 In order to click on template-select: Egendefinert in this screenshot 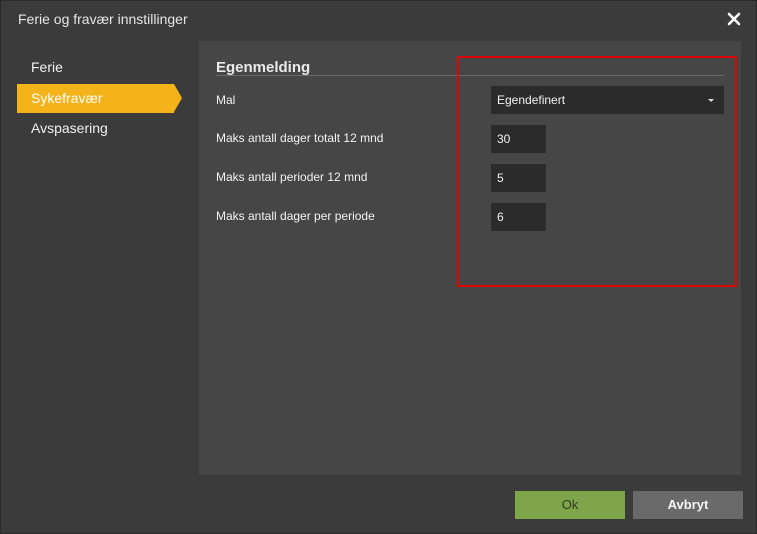, I will do `click(607, 100)`.